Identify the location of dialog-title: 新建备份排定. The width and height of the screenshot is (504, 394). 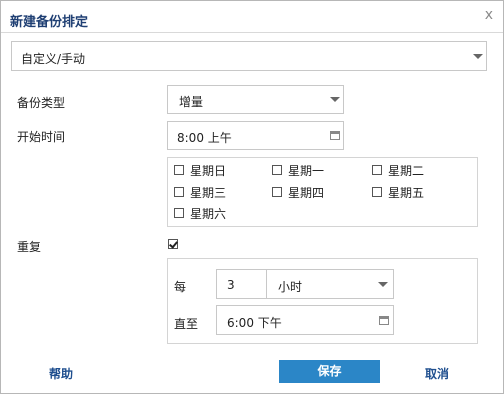
(49, 22).